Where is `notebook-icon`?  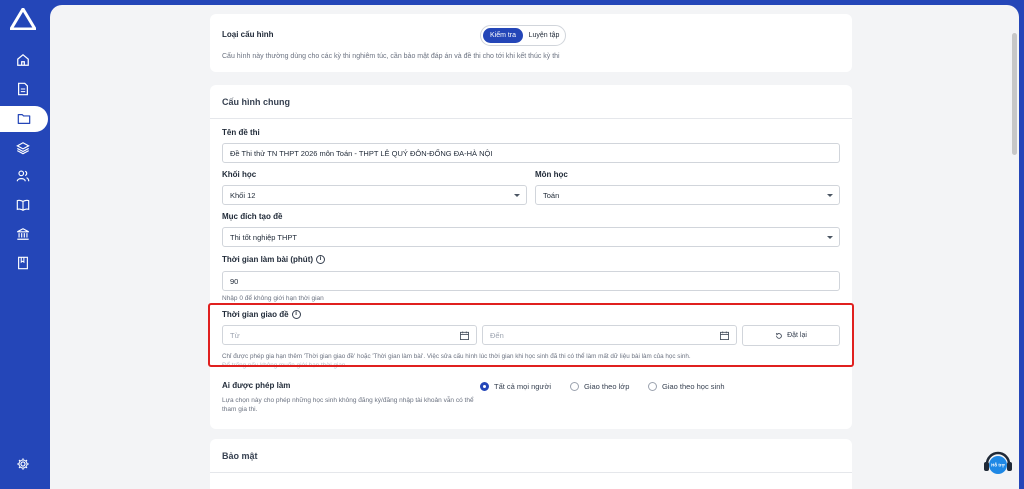
notebook-icon is located at coordinates (23, 263).